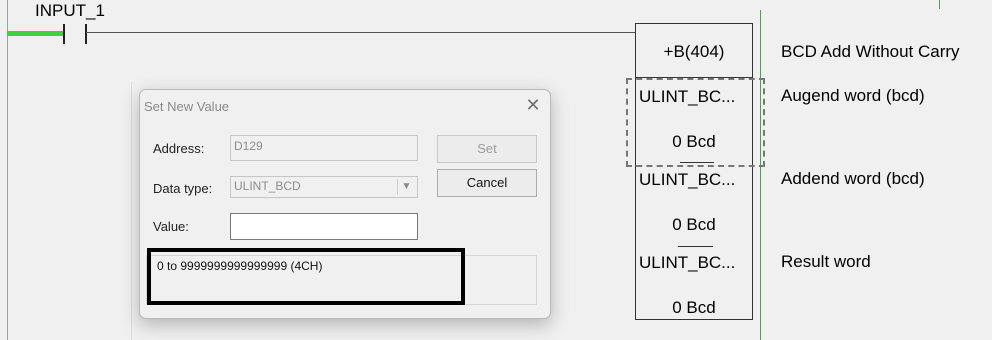 The image size is (992, 340). Describe the element at coordinates (70, 11) in the screenshot. I see `contact-label: INPUT_1` at that location.